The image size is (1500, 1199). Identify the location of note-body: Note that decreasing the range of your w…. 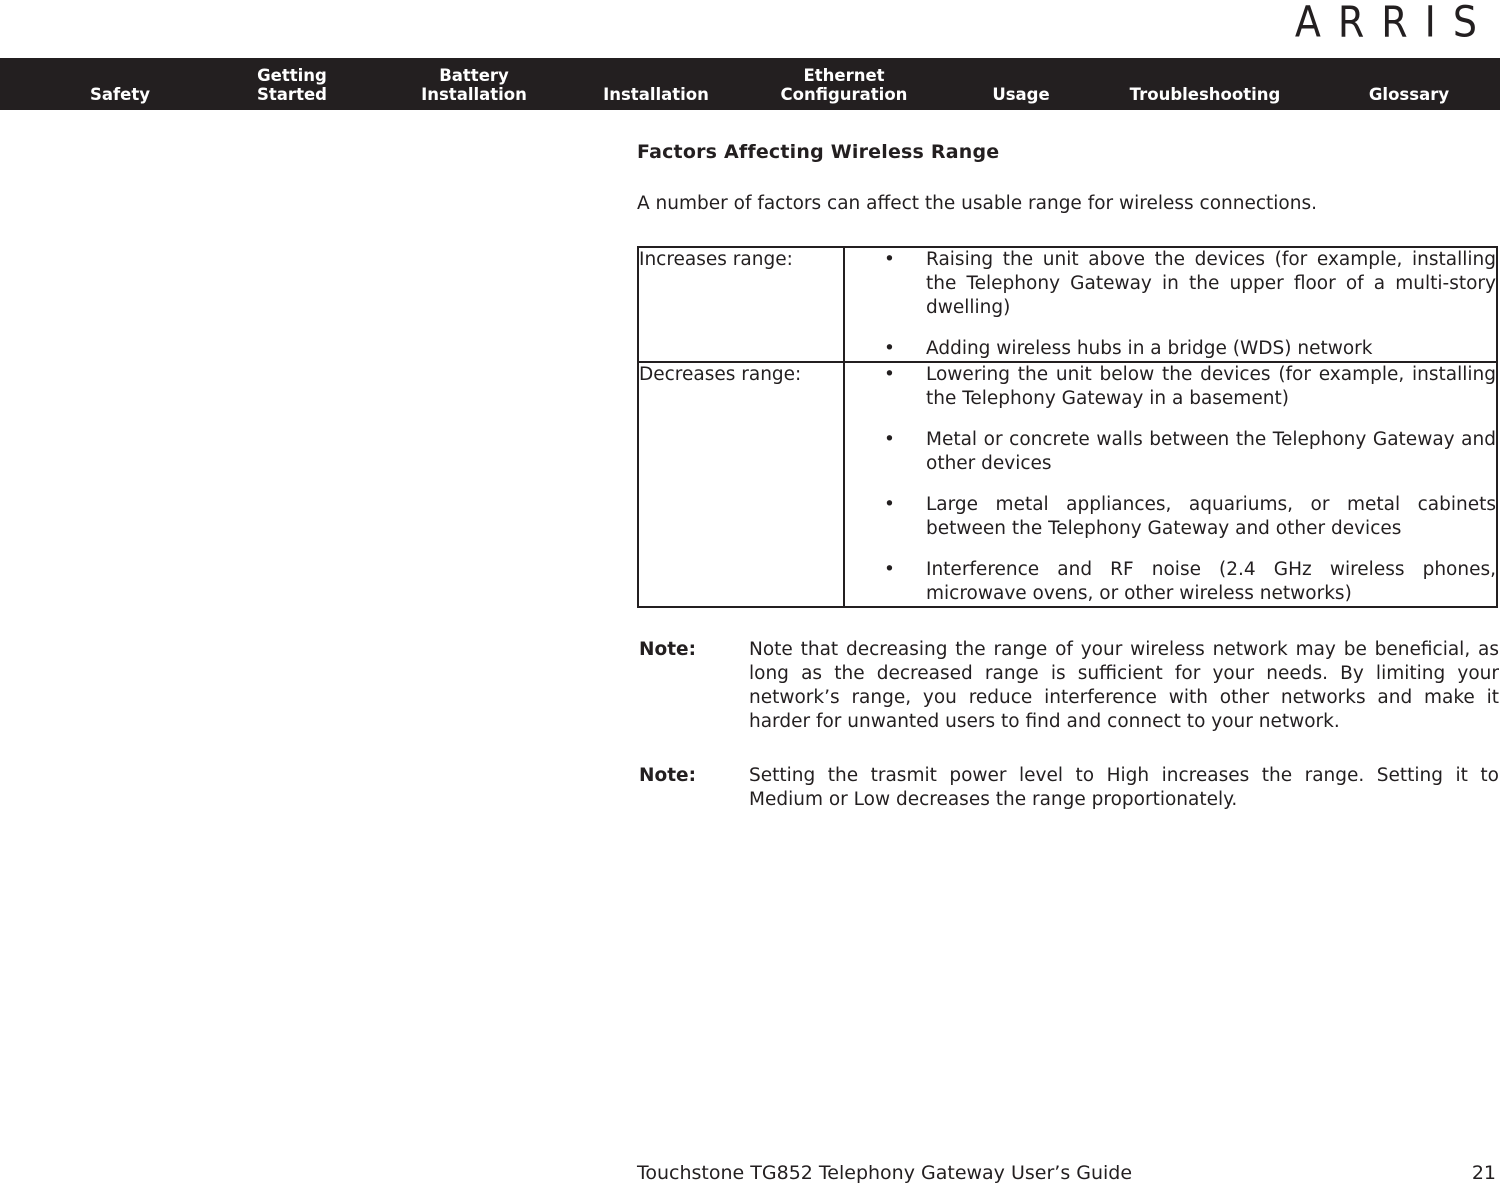
(1124, 685).